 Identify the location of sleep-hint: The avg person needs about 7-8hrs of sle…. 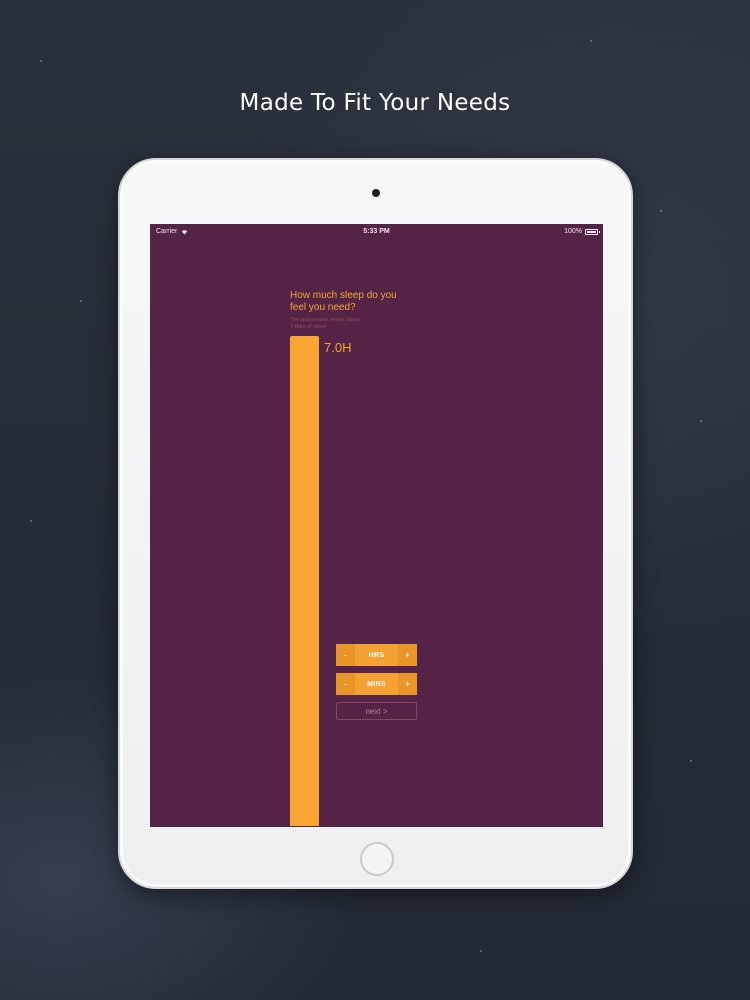
(325, 323).